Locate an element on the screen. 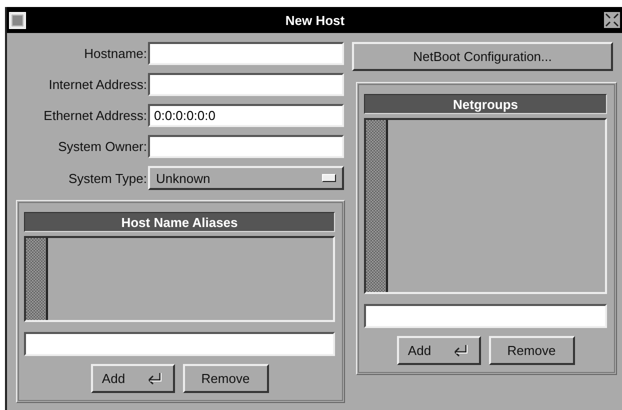 Image resolution: width=622 pixels, height=410 pixels. field-label: Hostname: is located at coordinates (115, 53).